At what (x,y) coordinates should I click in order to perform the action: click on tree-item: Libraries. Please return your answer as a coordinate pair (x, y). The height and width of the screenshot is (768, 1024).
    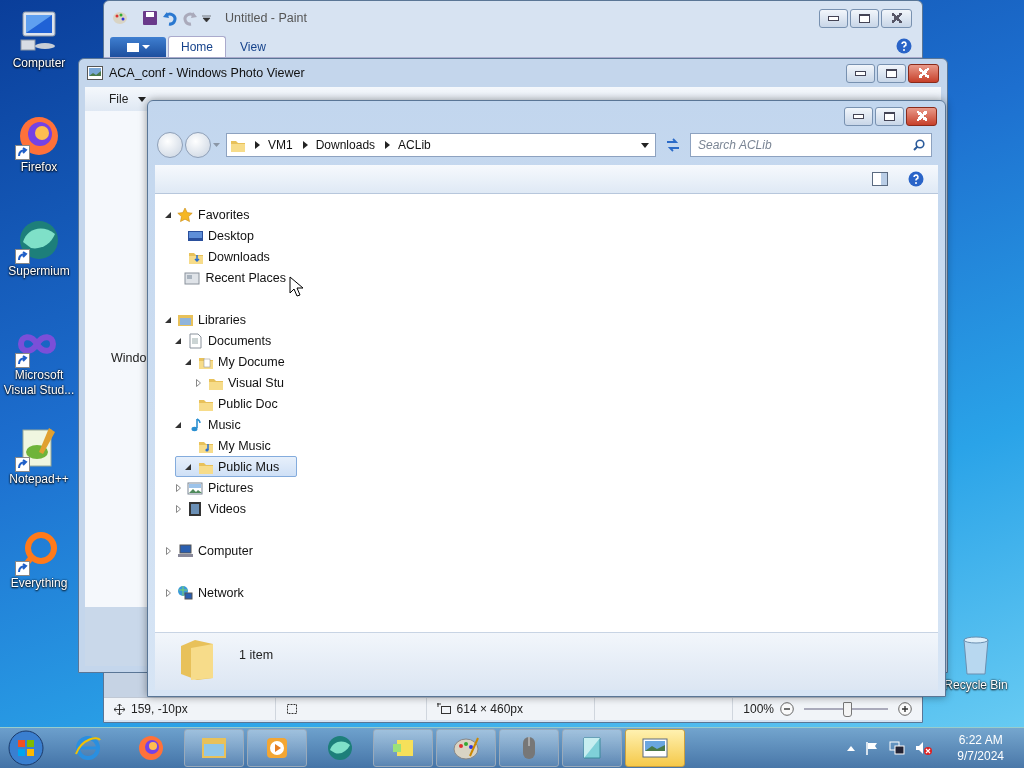
    Looking at the image, I should click on (216, 319).